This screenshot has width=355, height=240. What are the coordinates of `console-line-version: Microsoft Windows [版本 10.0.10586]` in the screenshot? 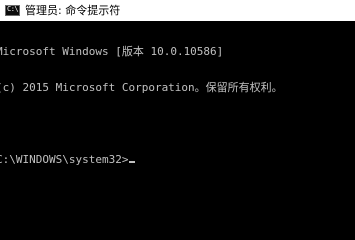 It's located at (112, 51).